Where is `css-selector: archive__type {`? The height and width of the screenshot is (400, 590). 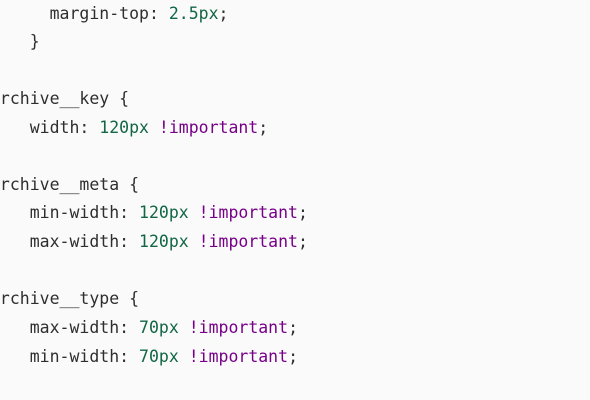 css-selector: archive__type { is located at coordinates (70, 298).